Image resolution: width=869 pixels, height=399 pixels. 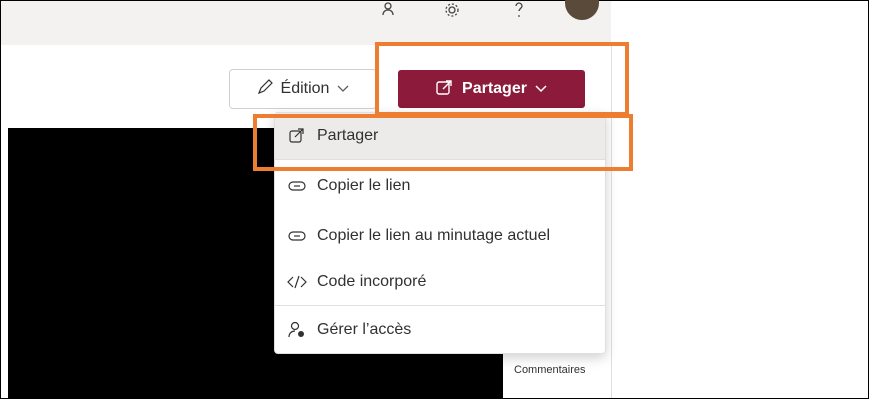 I want to click on edit-button-label: Édition, so click(x=305, y=88).